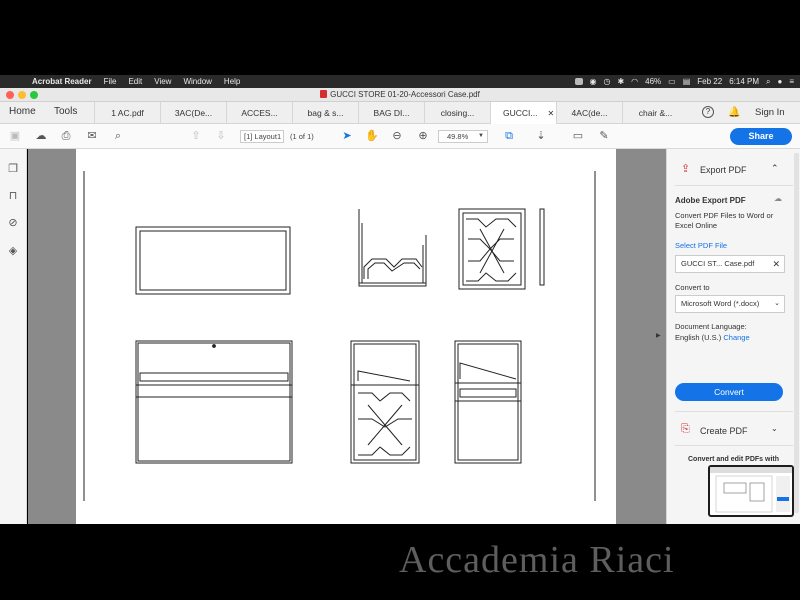 The image size is (800, 600). What do you see at coordinates (537, 560) in the screenshot?
I see `watermark-text: Accademia Riaci` at bounding box center [537, 560].